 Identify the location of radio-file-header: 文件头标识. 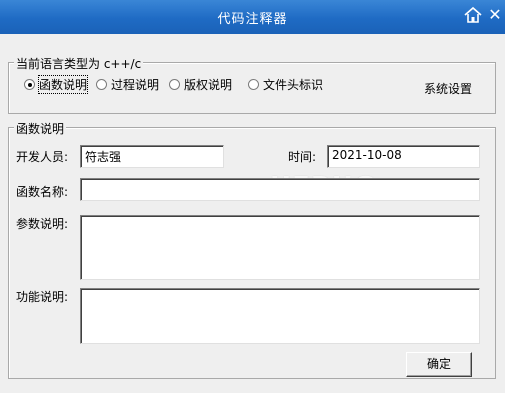
(285, 84).